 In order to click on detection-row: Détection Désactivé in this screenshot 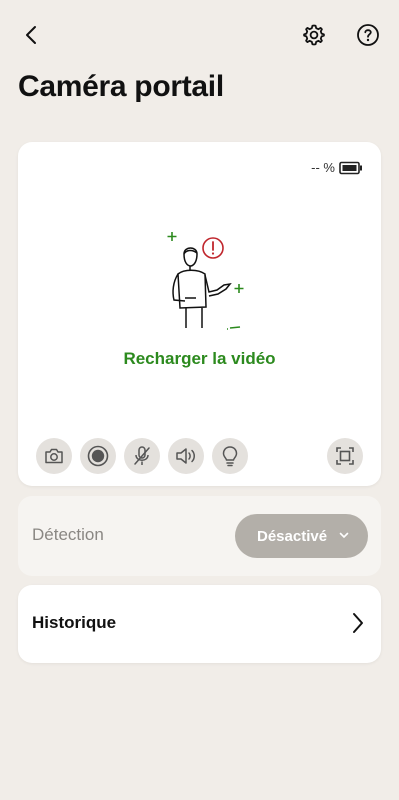, I will do `click(199, 536)`.